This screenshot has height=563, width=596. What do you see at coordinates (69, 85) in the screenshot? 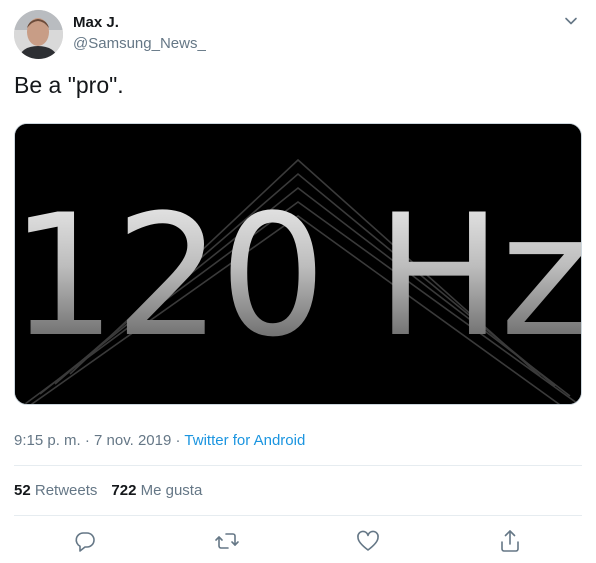
I see `tweet-text: Be a "pro".` at bounding box center [69, 85].